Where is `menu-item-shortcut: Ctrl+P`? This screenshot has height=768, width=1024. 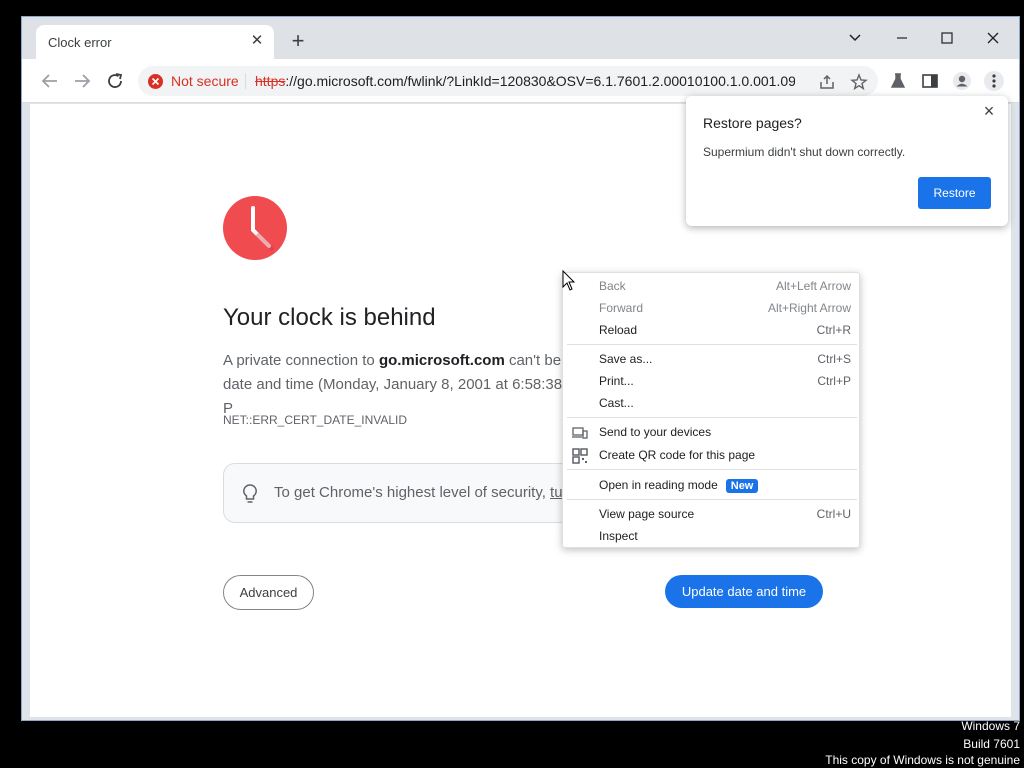 menu-item-shortcut: Ctrl+P is located at coordinates (834, 381).